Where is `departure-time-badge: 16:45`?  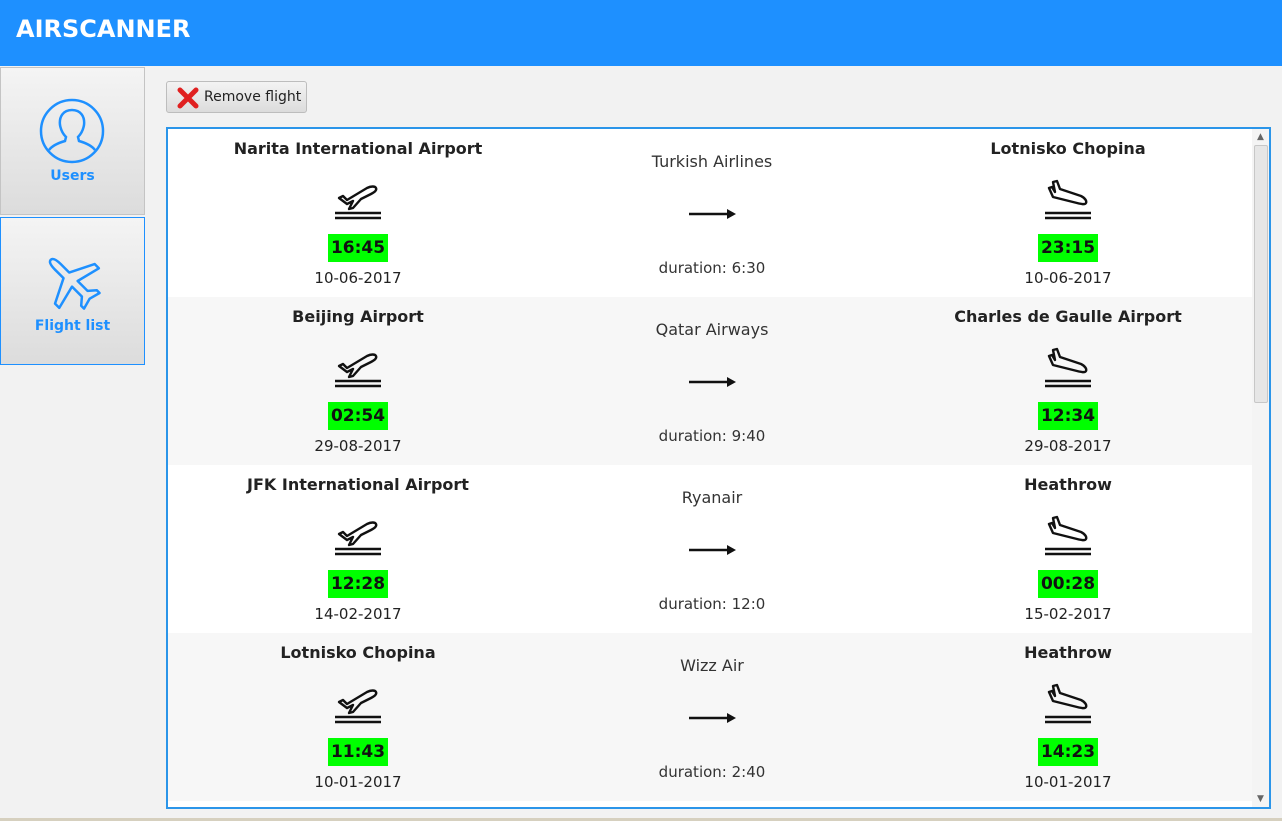 departure-time-badge: 16:45 is located at coordinates (358, 248).